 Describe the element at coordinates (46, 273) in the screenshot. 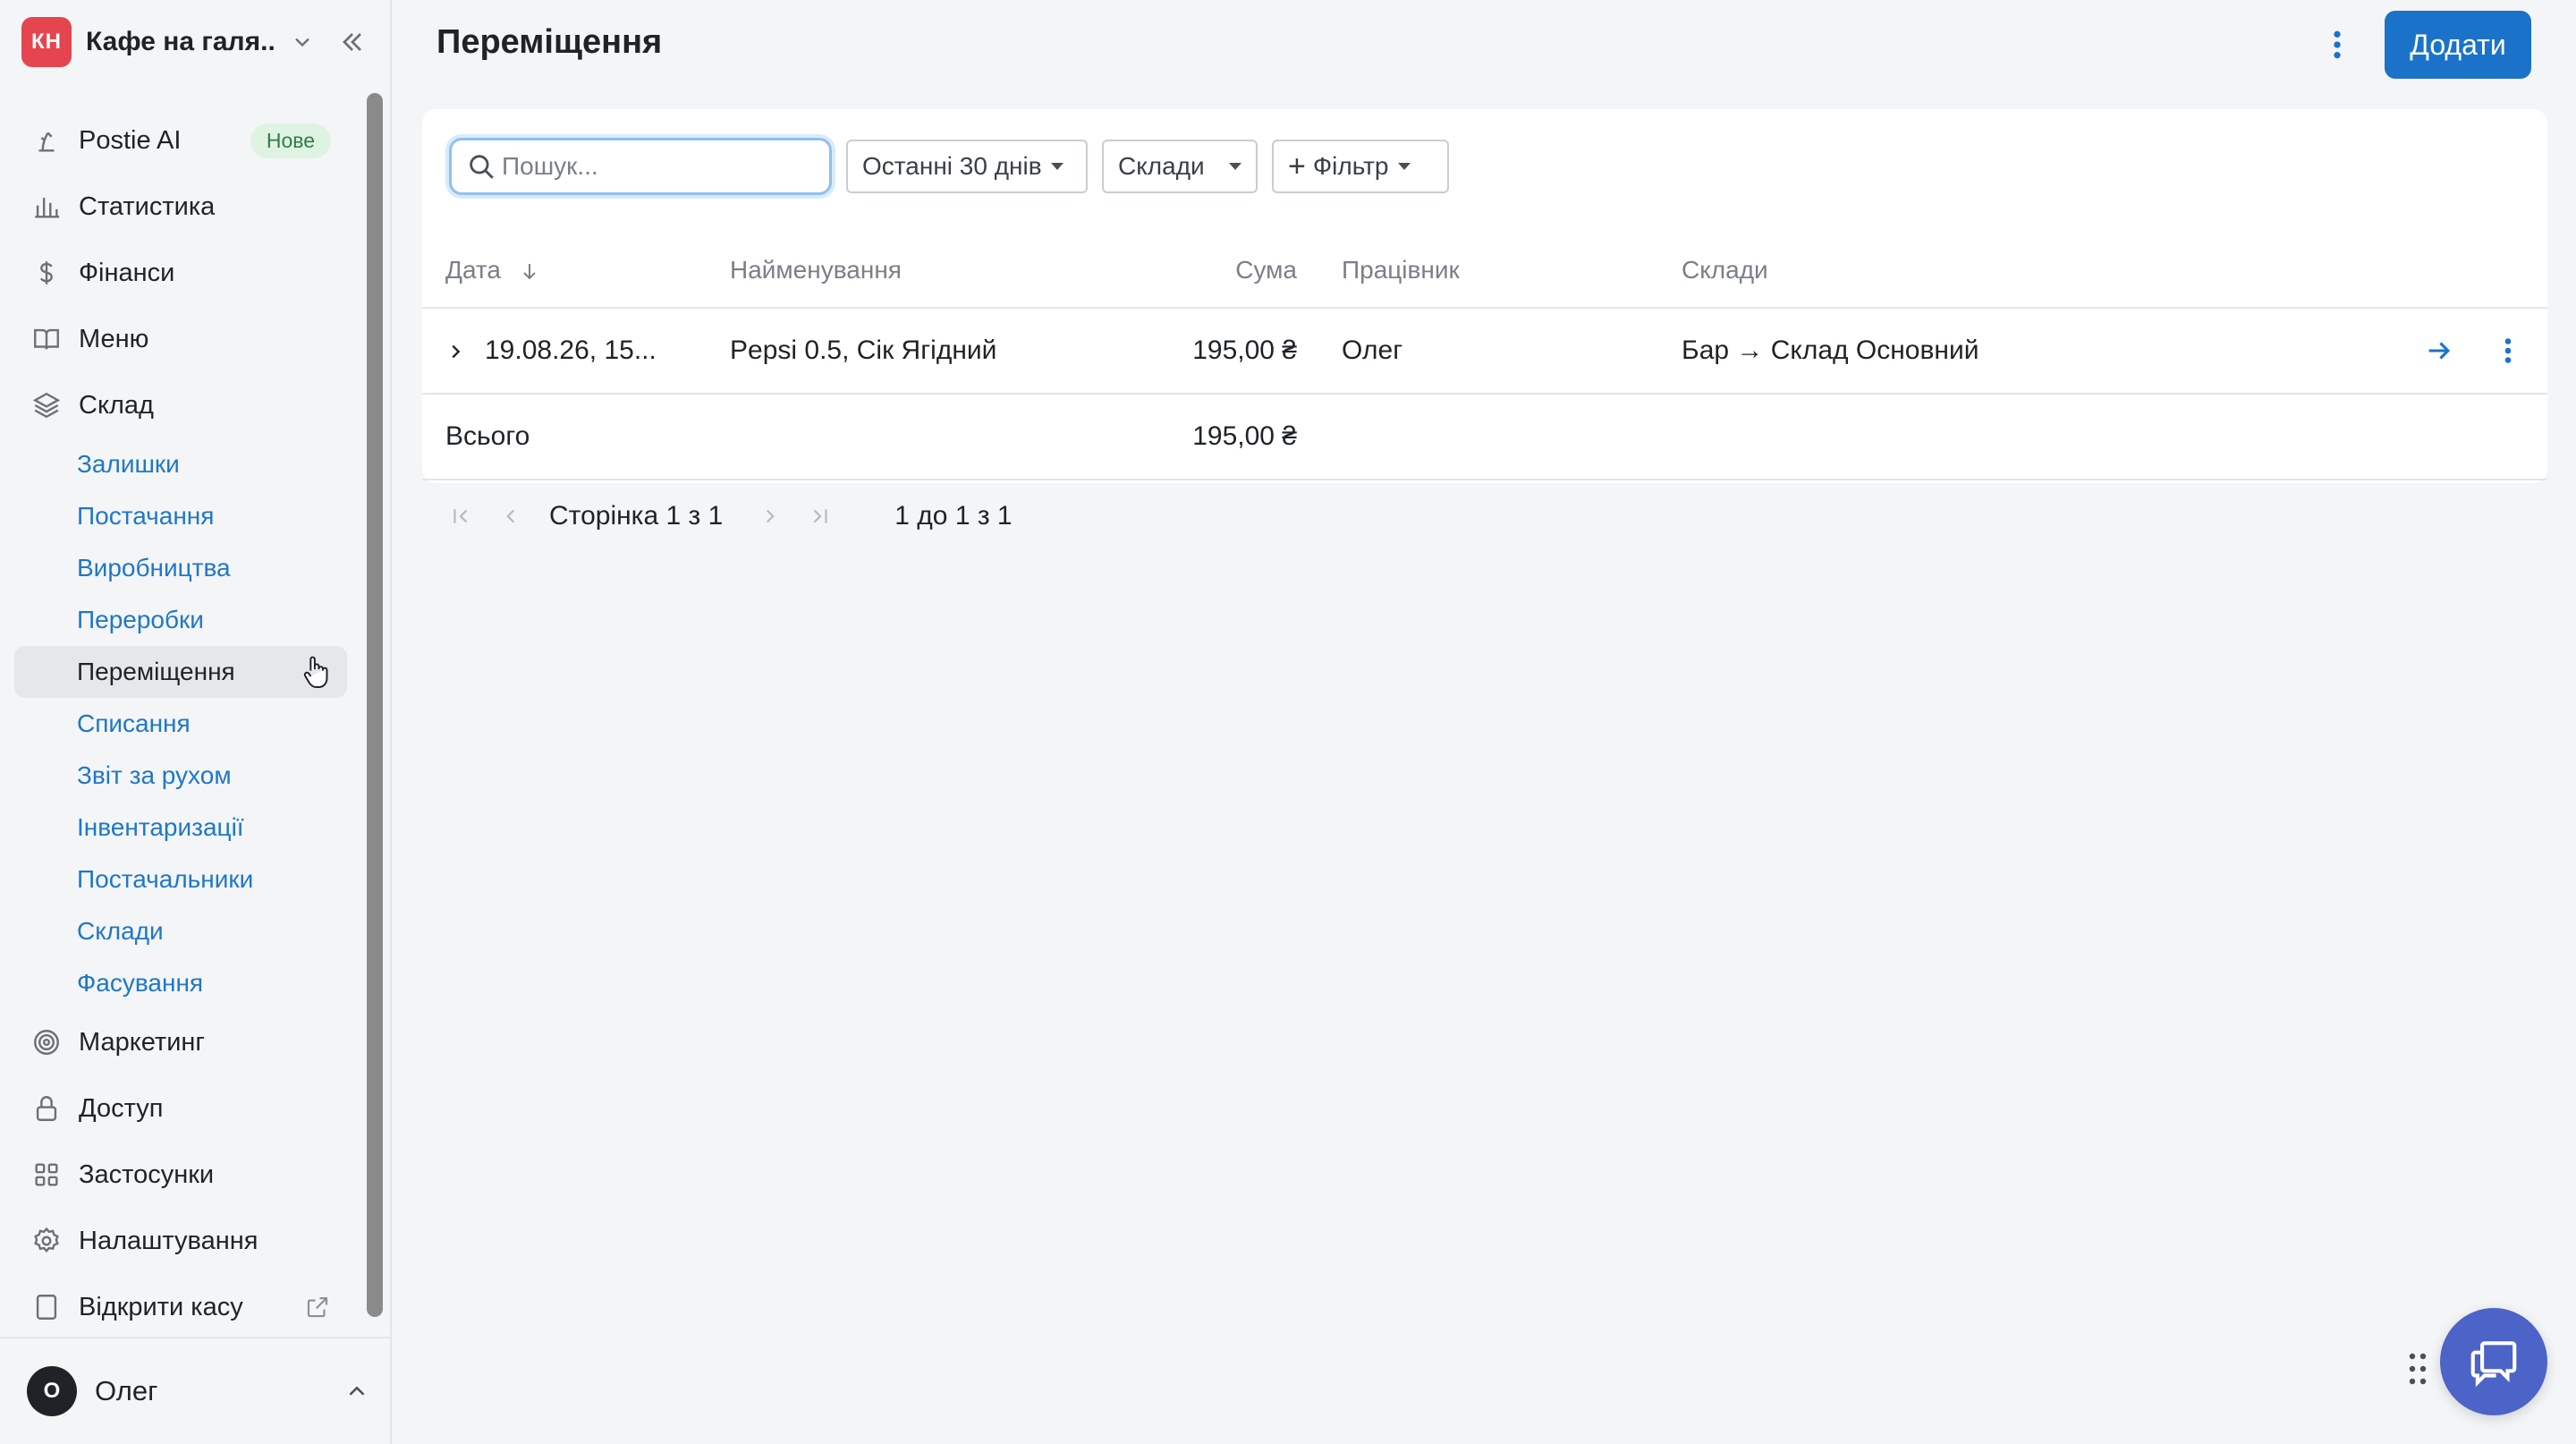

I see `dollar-icon` at that location.